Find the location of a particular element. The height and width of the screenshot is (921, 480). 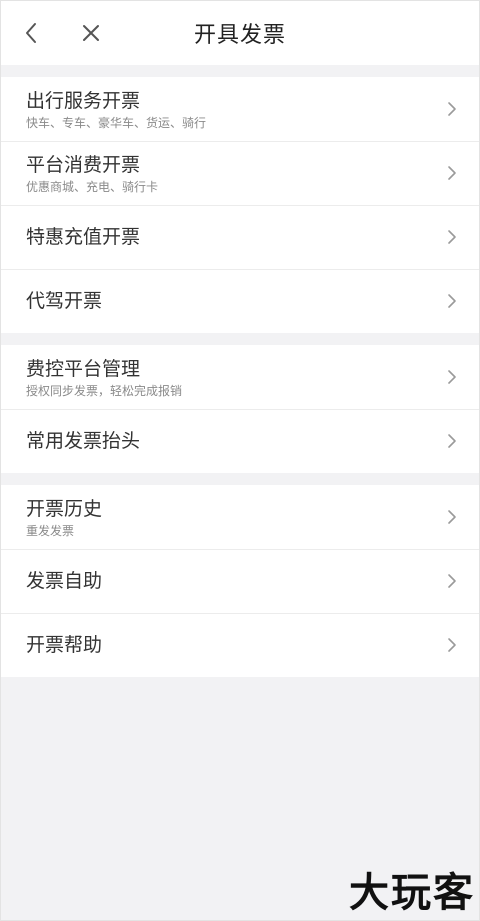

menu-item-label: 发票自助 is located at coordinates (64, 581).